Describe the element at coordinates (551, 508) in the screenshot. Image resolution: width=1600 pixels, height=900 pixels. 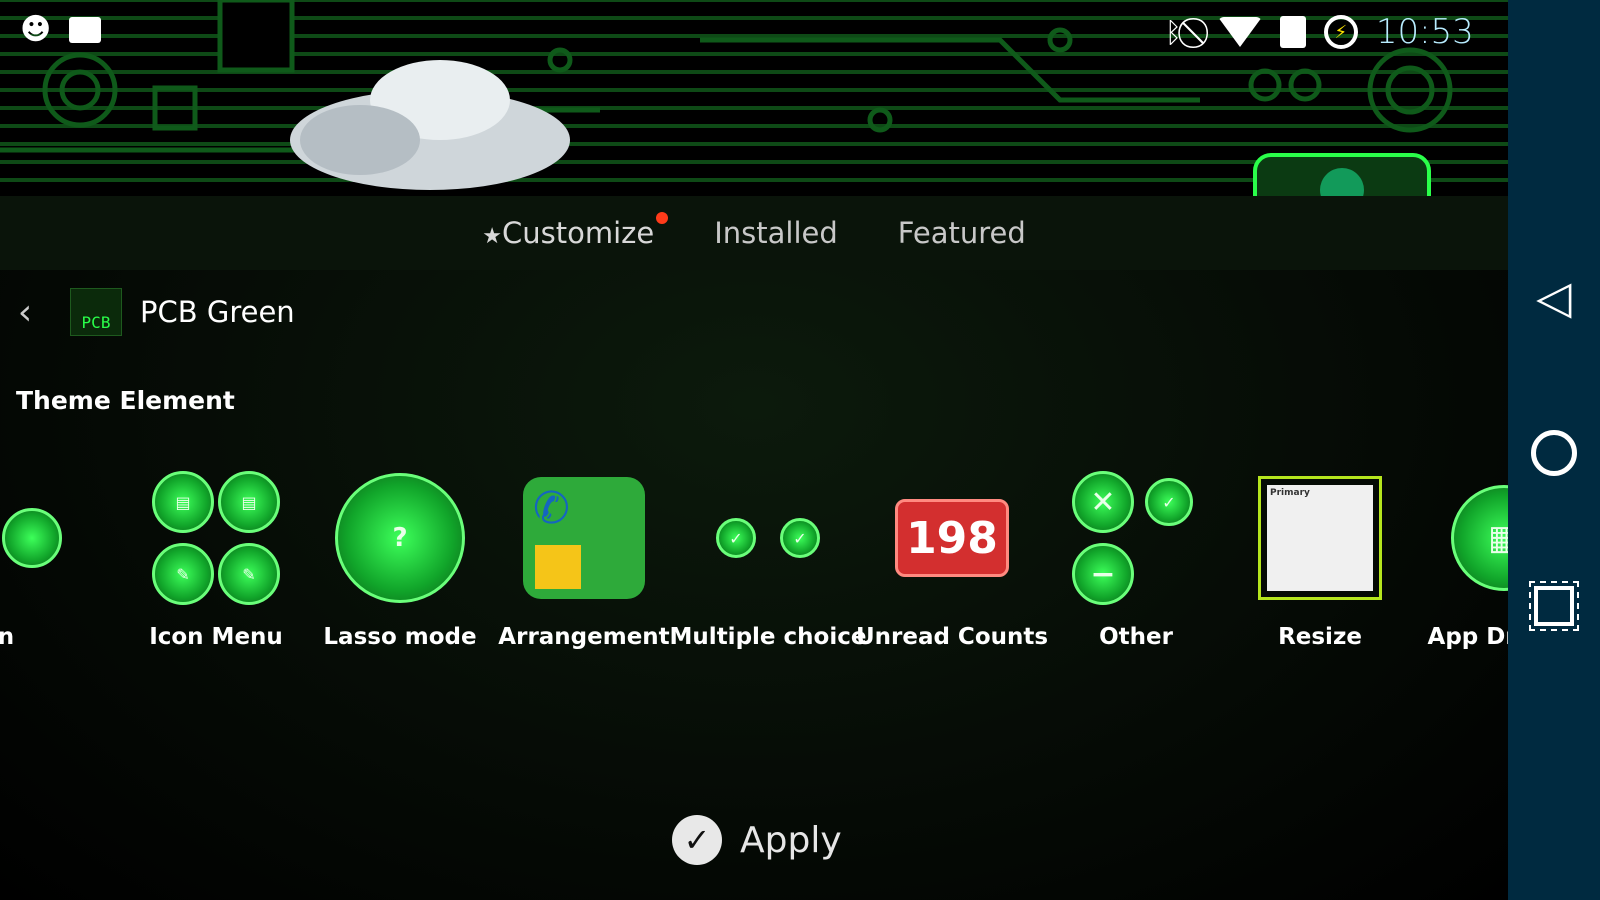
I see `phone-icon: ✆` at that location.